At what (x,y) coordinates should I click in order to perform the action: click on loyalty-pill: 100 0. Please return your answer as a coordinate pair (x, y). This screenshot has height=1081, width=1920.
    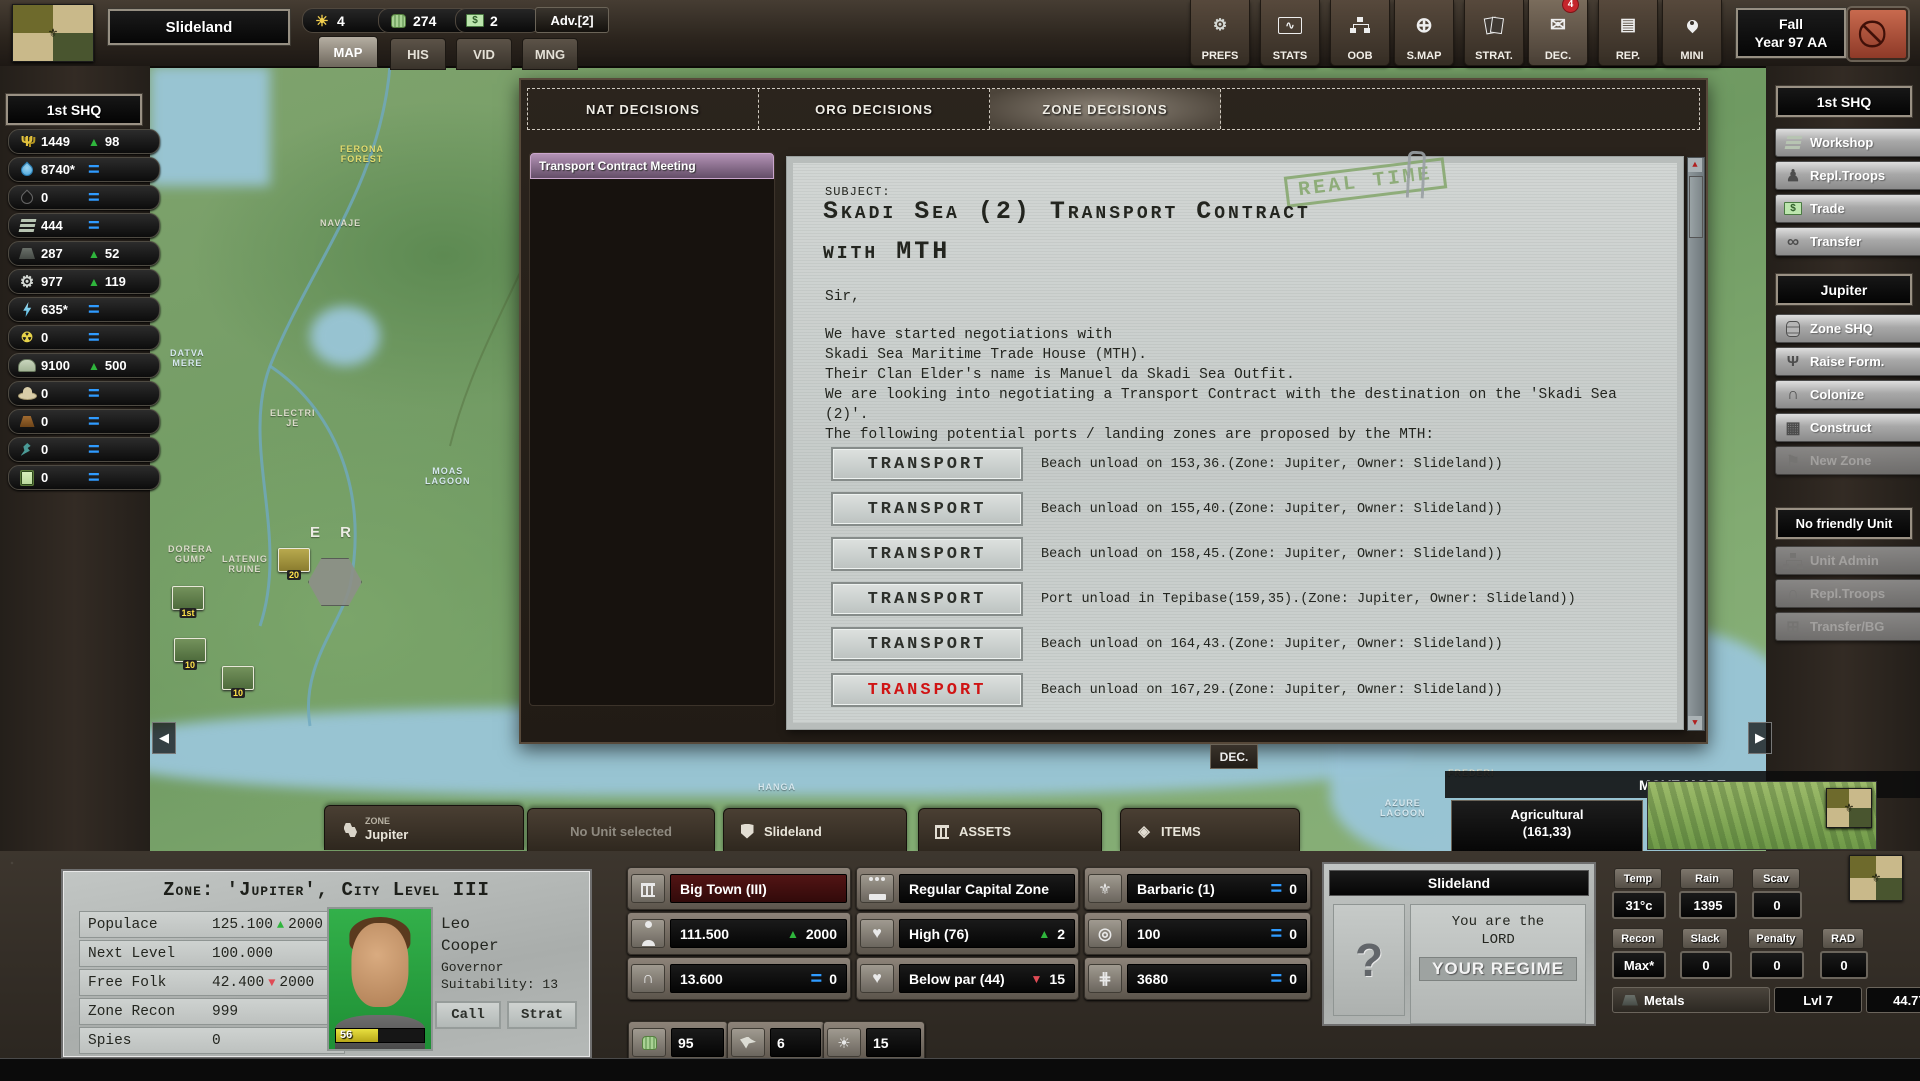
    Looking at the image, I should click on (1197, 933).